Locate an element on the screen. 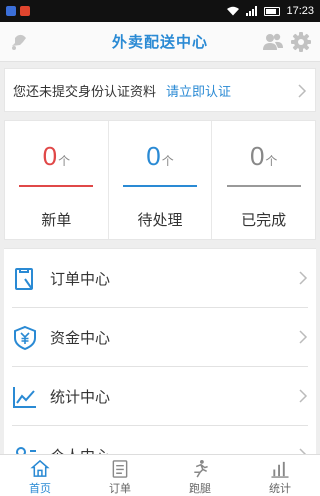 Image resolution: width=320 pixels, height=496 pixels. verify-banner: 您还未提交身份认证资料 请立即认证 is located at coordinates (160, 90).